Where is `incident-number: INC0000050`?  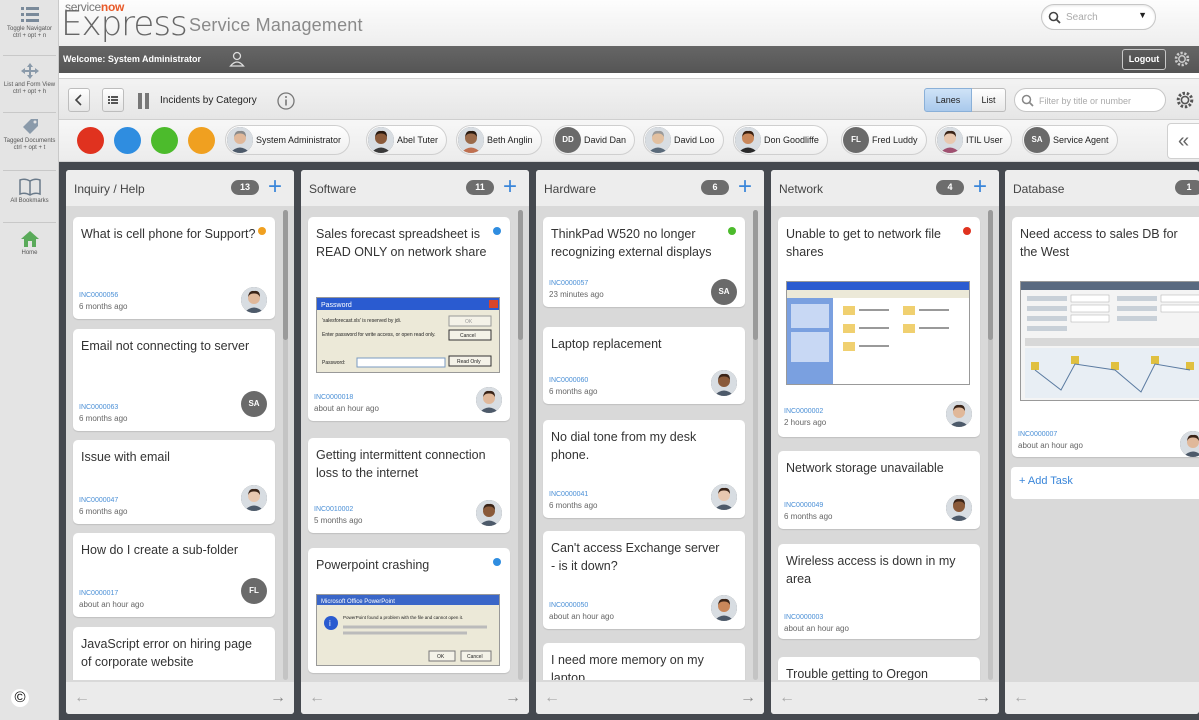
incident-number: INC0000050 is located at coordinates (568, 605).